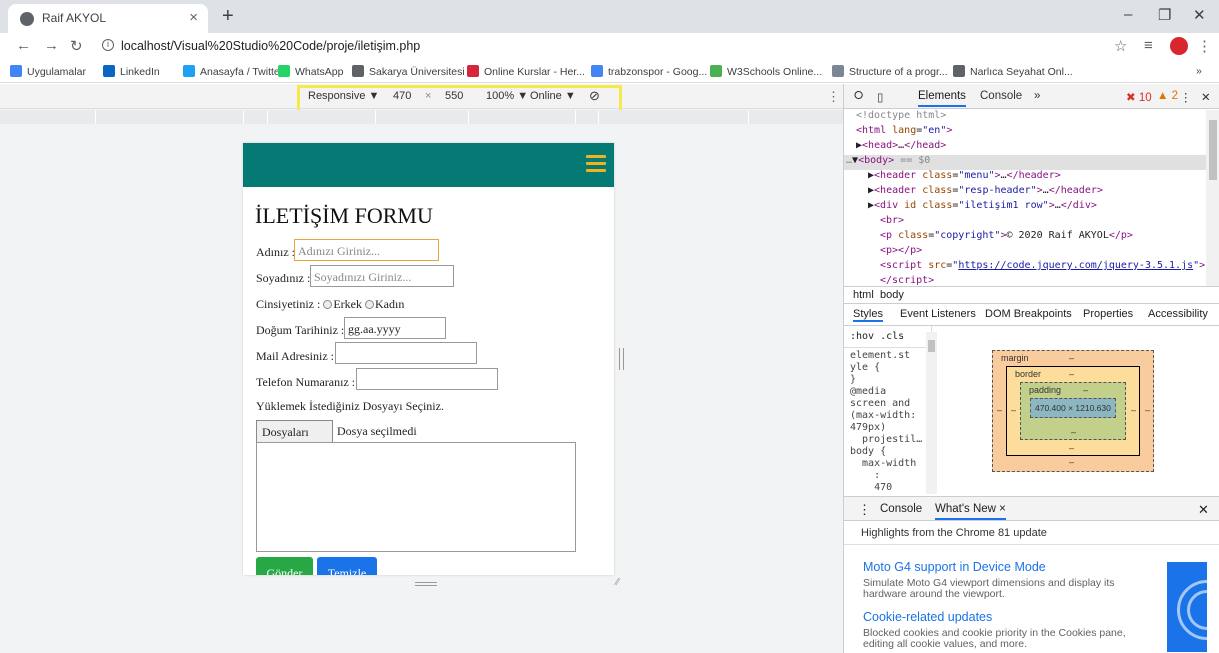  What do you see at coordinates (1199, 15) in the screenshot?
I see `close-window-icon: ✕` at bounding box center [1199, 15].